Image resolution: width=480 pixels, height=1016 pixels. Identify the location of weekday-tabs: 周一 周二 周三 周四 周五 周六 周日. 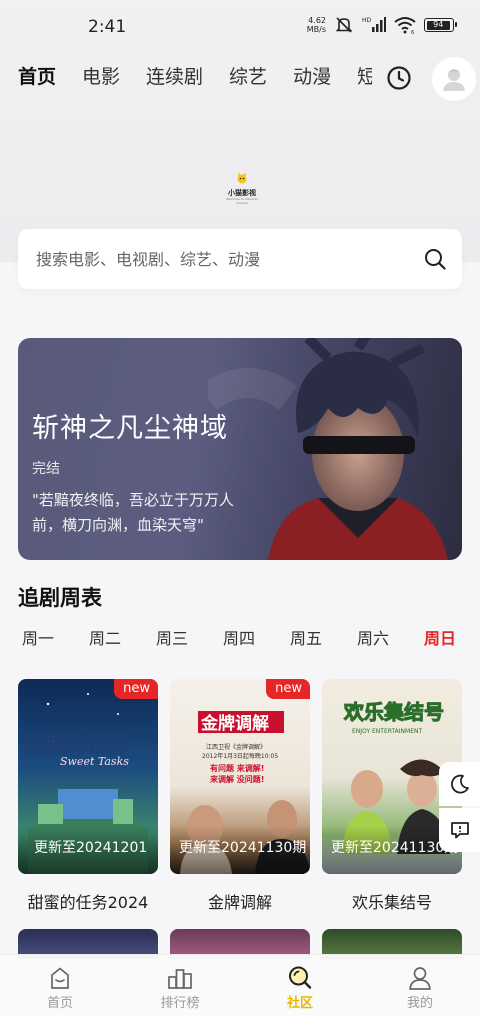
(242, 637).